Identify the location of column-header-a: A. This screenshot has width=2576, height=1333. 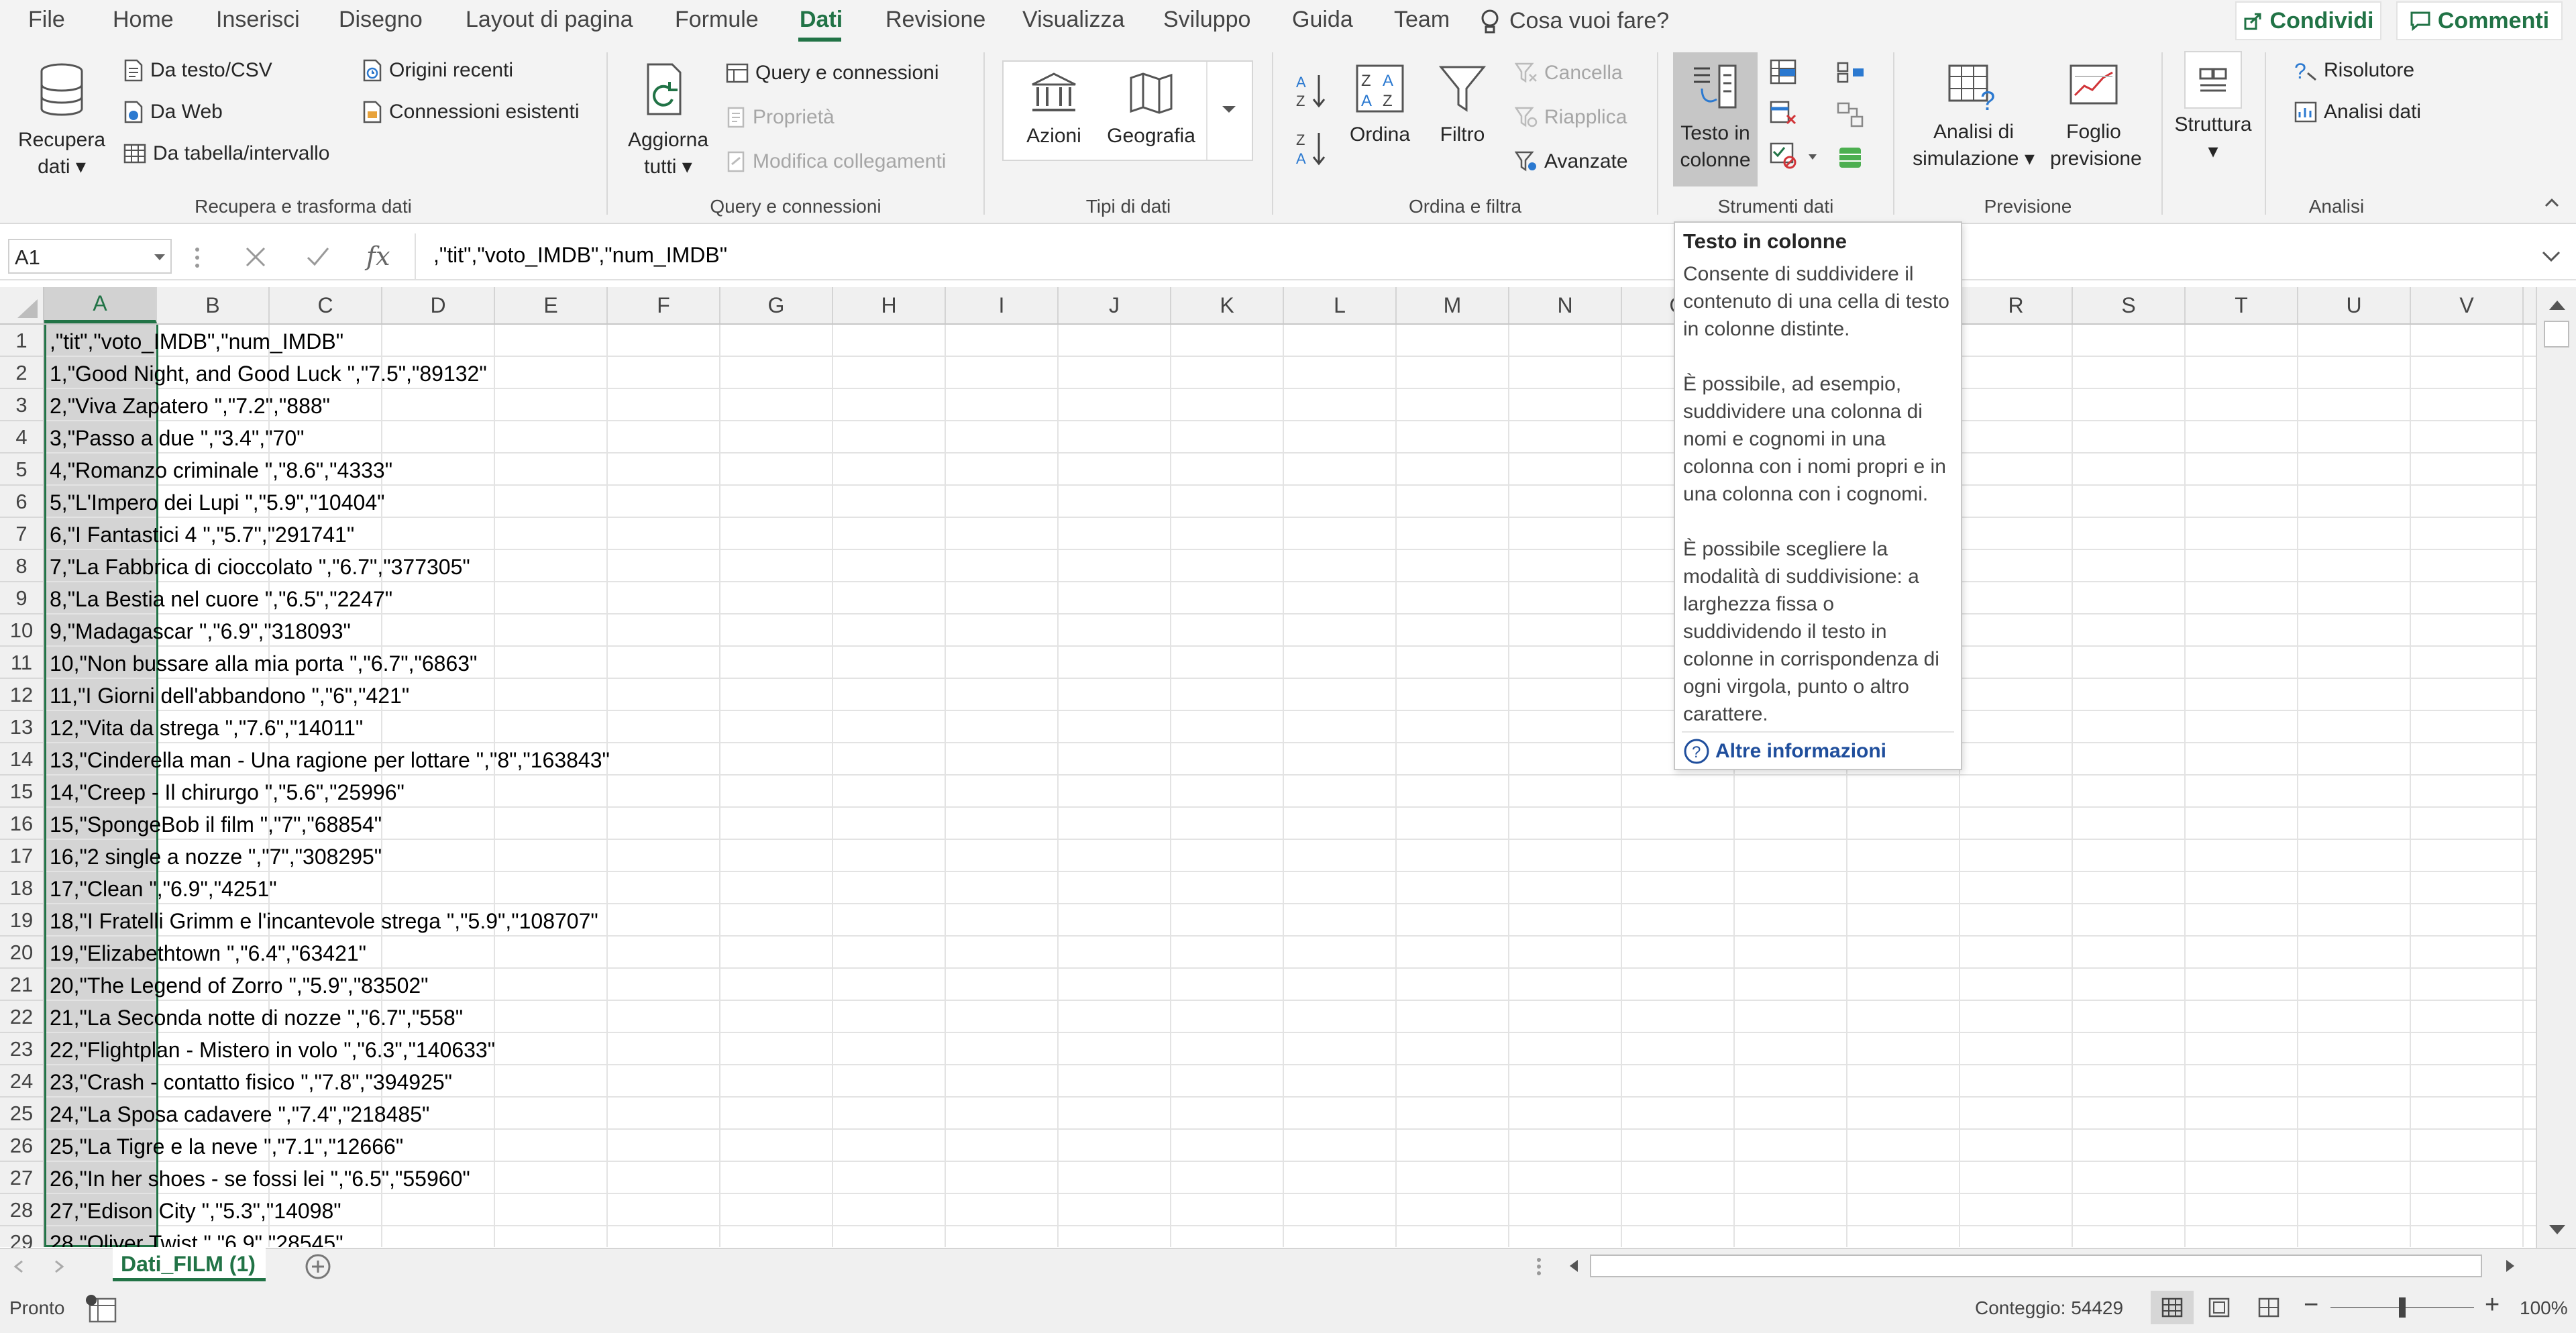
(100, 305).